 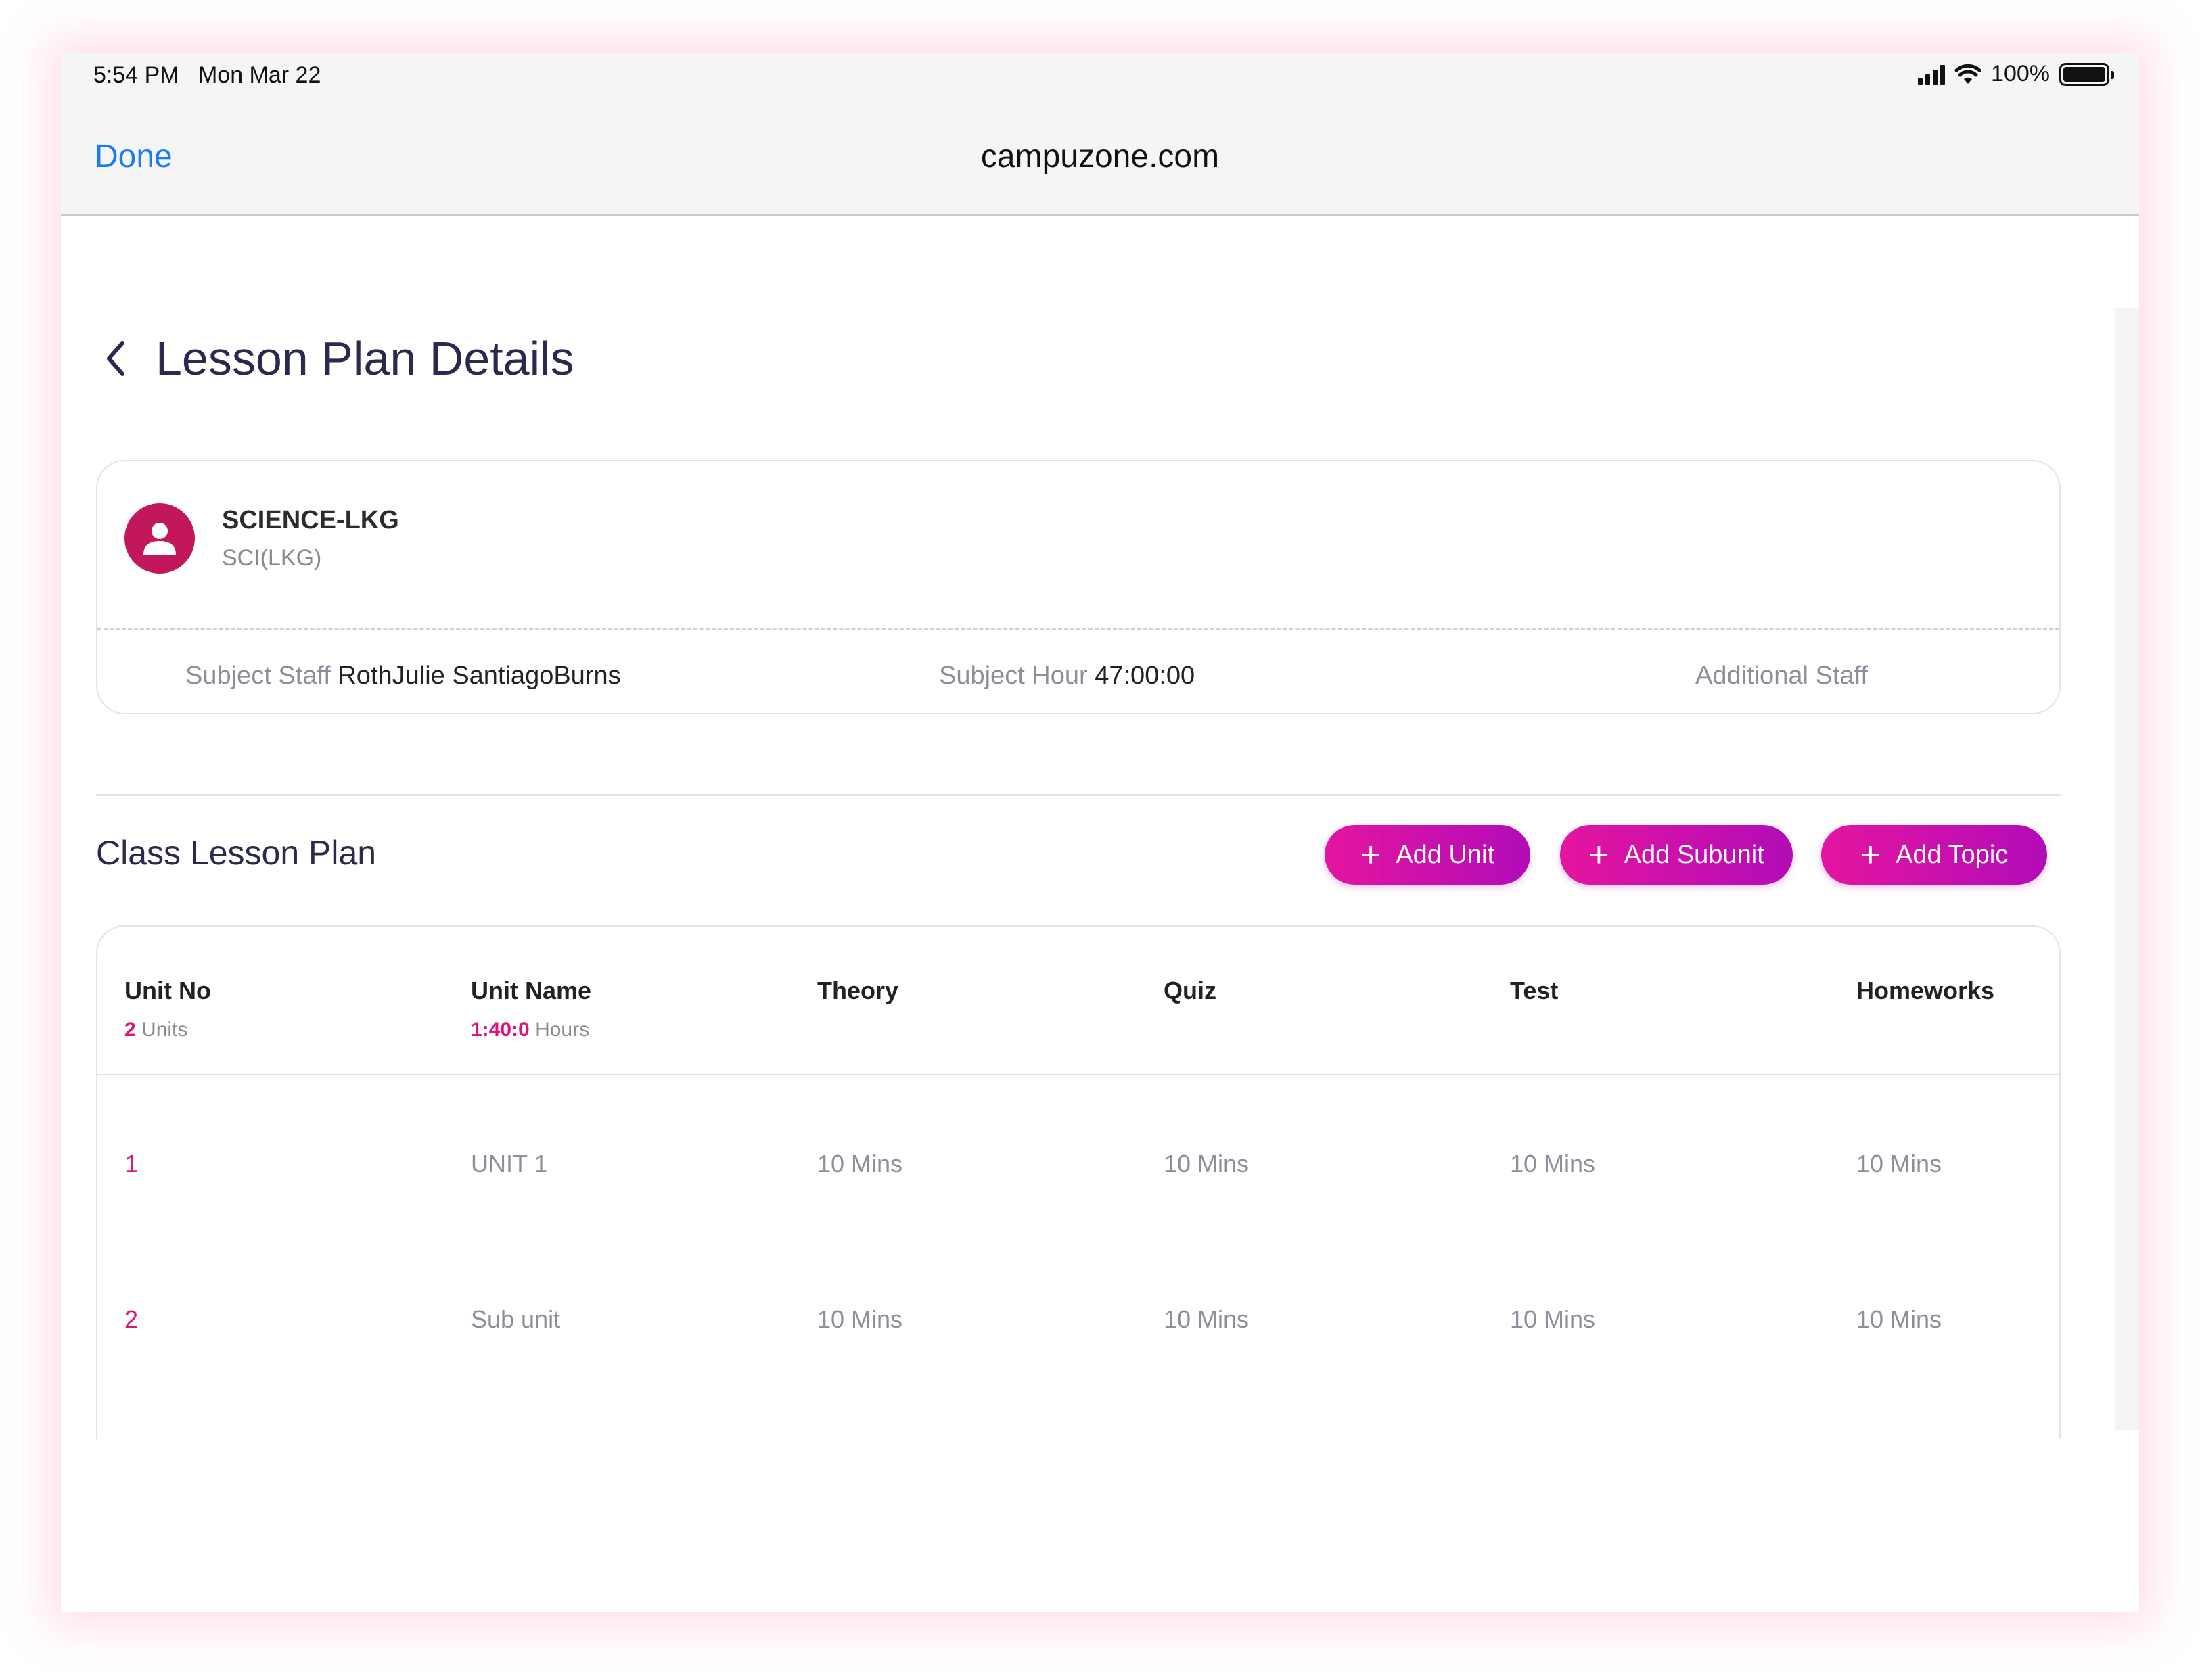 What do you see at coordinates (532, 991) in the screenshot?
I see `column-header-unit-name: Unit Name` at bounding box center [532, 991].